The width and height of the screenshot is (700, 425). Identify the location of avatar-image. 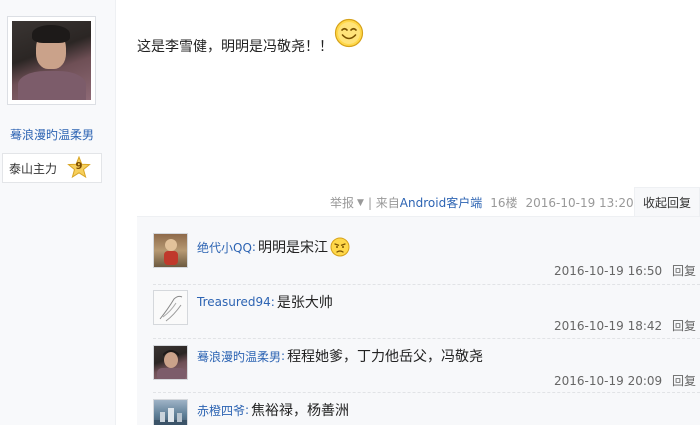
(51, 60).